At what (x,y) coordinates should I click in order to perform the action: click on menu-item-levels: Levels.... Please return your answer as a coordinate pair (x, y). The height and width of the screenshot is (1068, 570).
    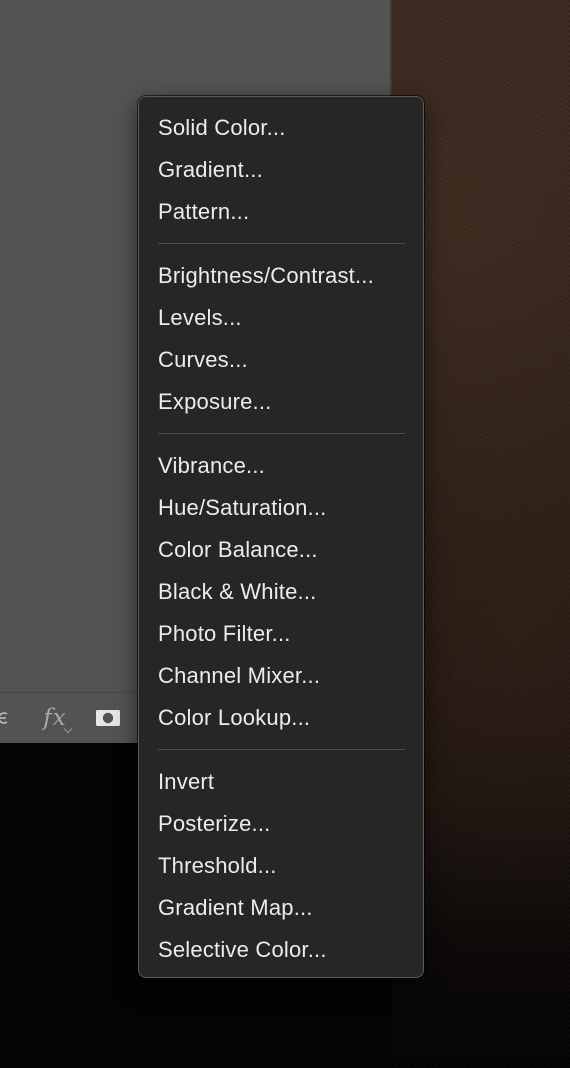
    Looking at the image, I should click on (281, 318).